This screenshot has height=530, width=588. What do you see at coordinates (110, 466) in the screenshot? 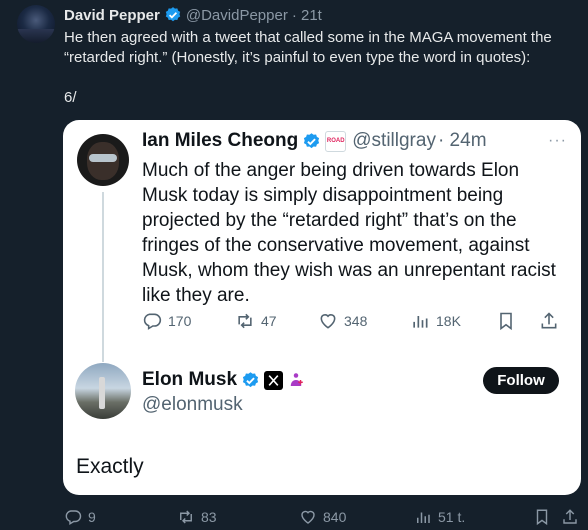
I see `reply-text: Exactly` at bounding box center [110, 466].